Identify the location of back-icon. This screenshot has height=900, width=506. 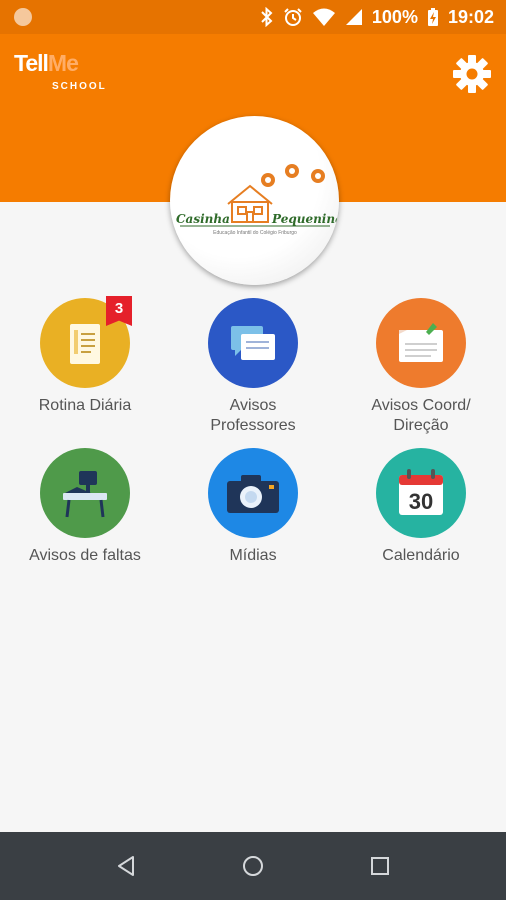
(126, 866).